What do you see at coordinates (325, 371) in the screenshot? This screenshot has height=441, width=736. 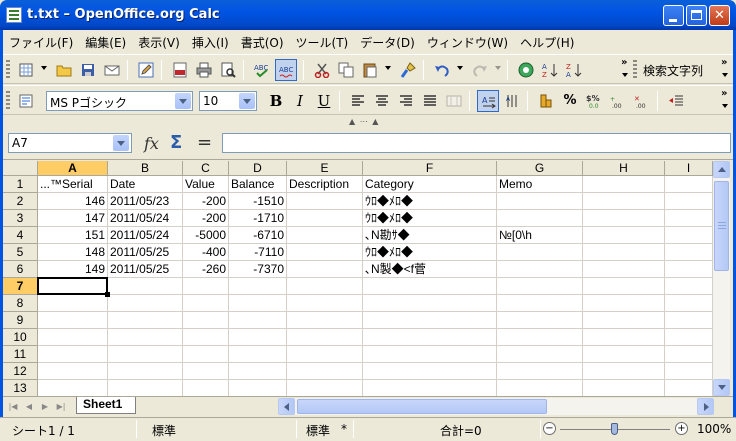 I see `cell-e12` at bounding box center [325, 371].